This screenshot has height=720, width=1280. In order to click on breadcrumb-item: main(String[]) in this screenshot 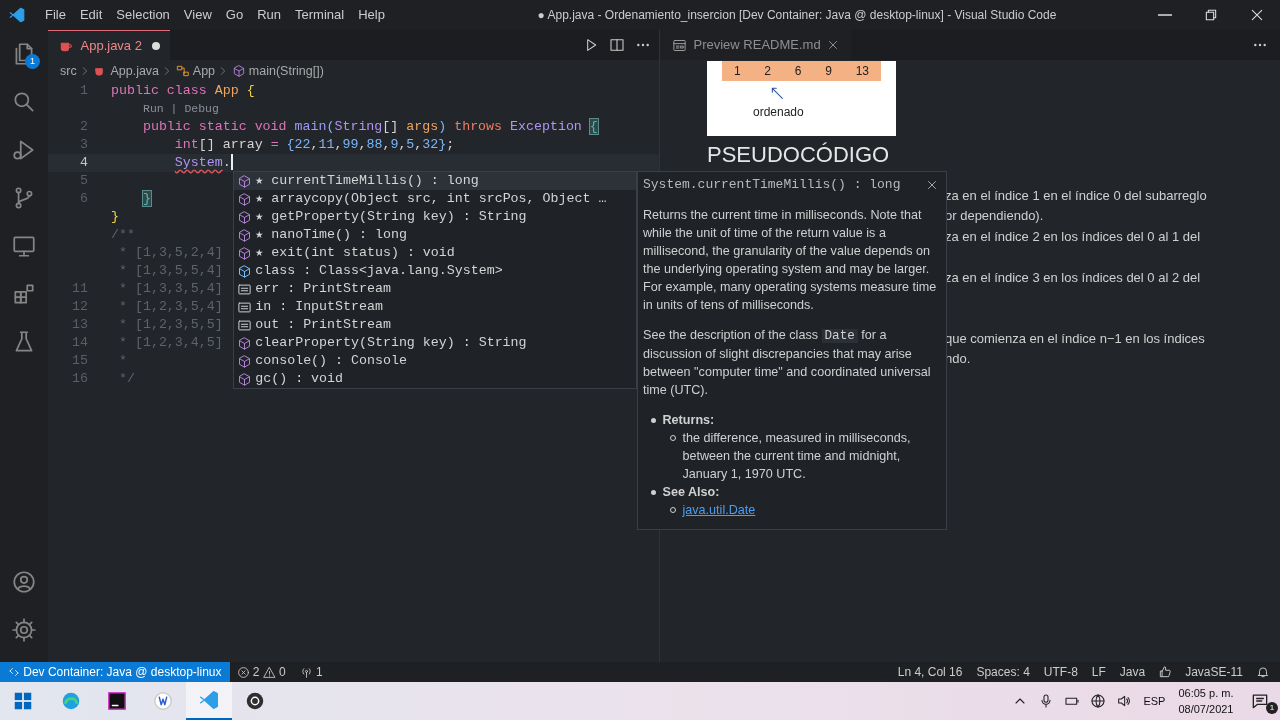, I will do `click(286, 71)`.